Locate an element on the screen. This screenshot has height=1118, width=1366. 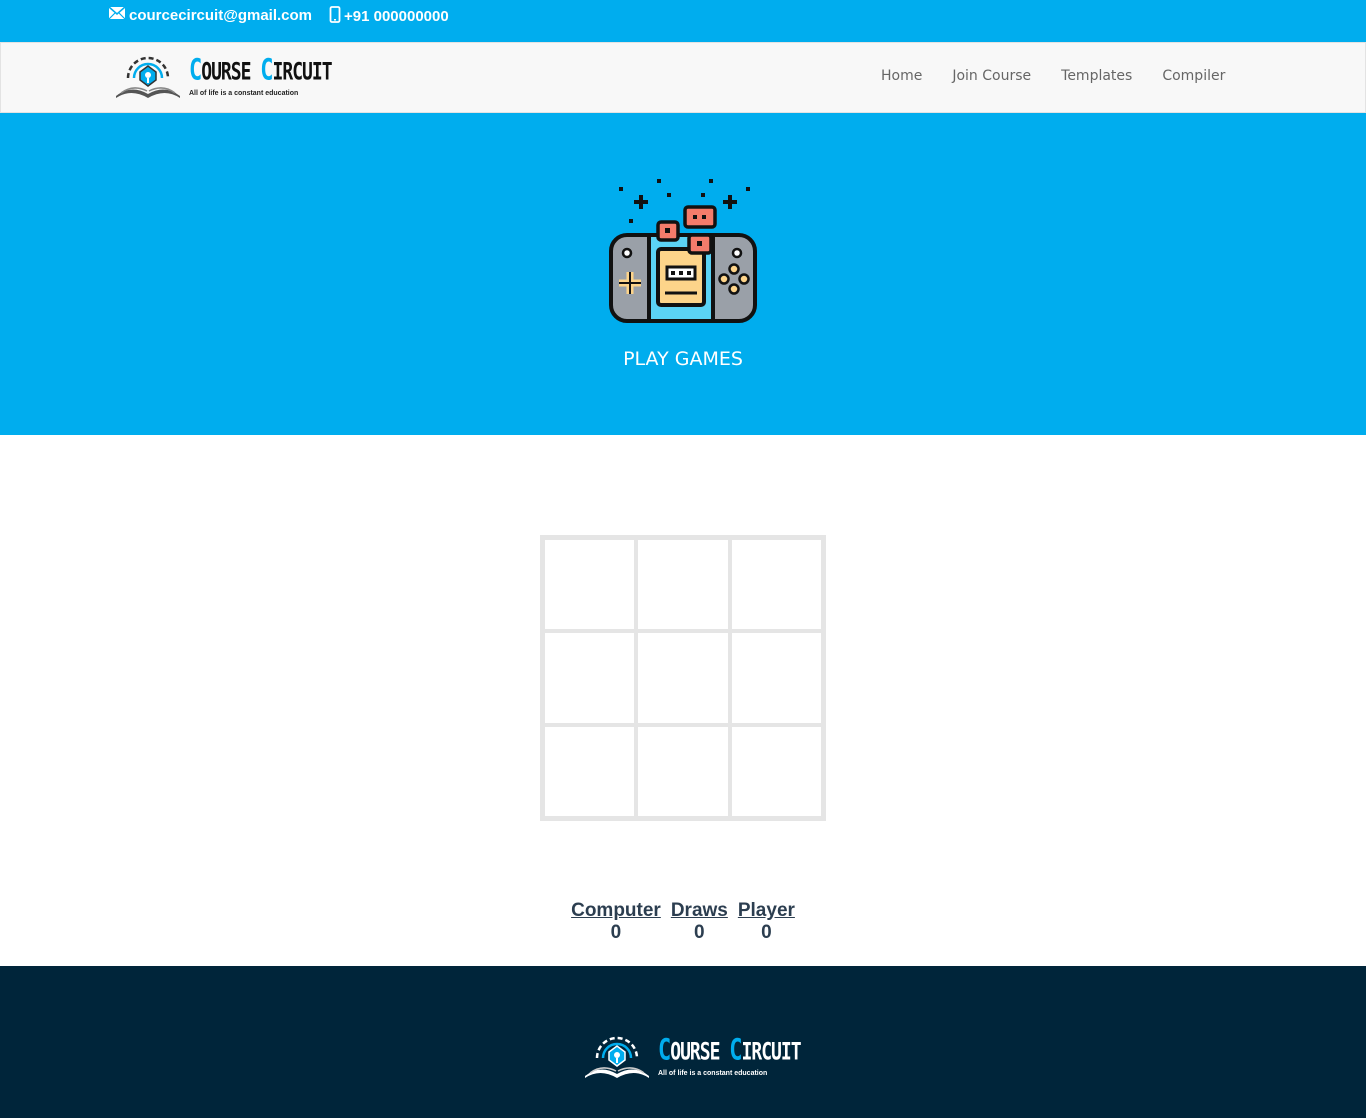
nav-templates: Templates is located at coordinates (1096, 76).